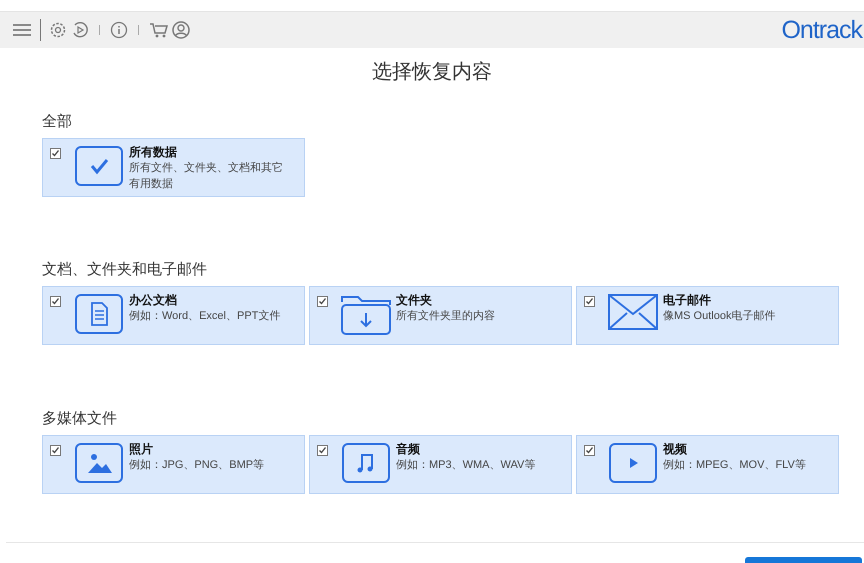 Image resolution: width=864 pixels, height=563 pixels. What do you see at coordinates (446, 316) in the screenshot?
I see `option-description: 所有文件夹里的内容` at bounding box center [446, 316].